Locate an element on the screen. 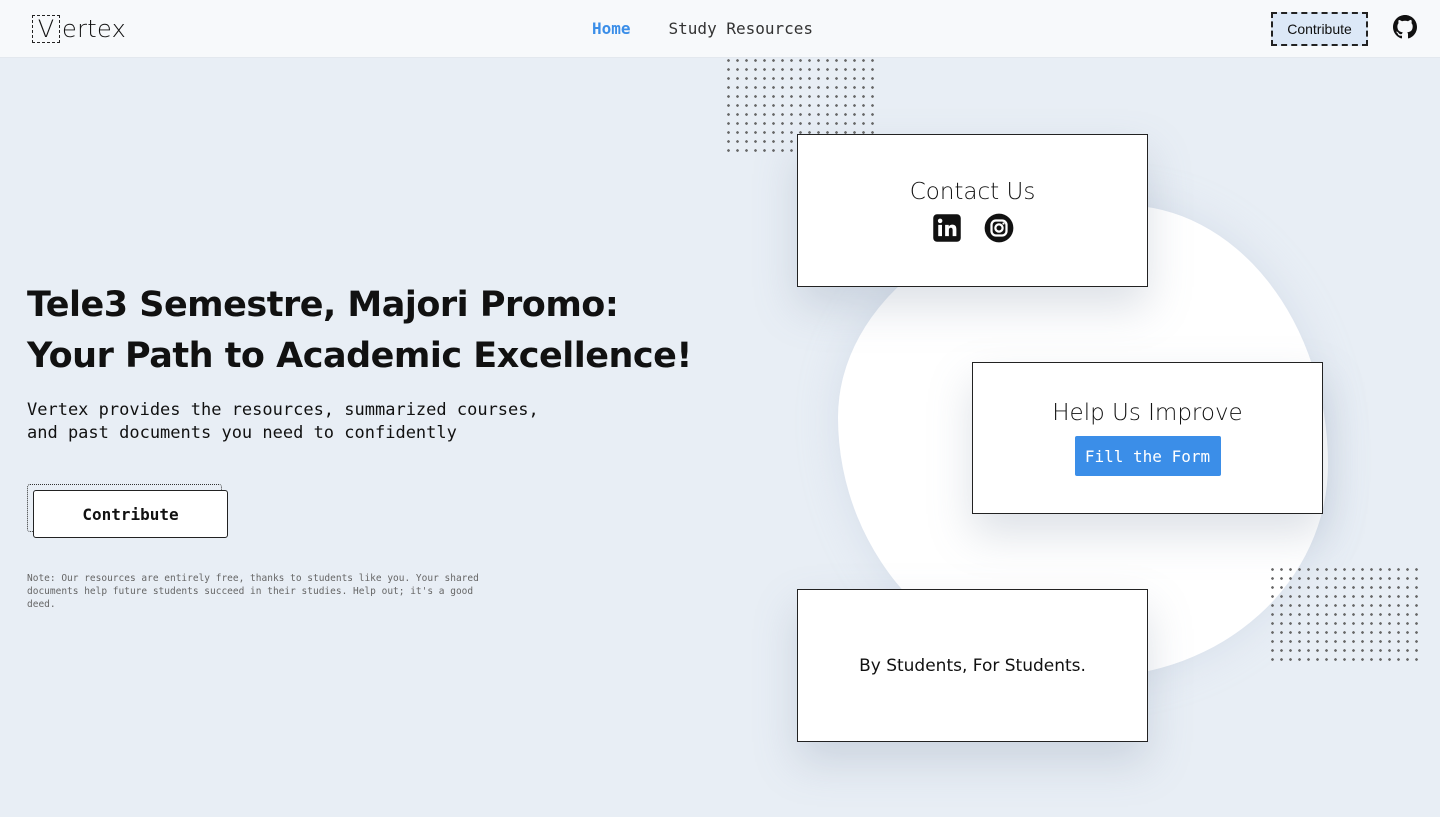 This screenshot has height=817, width=1440. vertex-logo: V ertex is located at coordinates (79, 29).